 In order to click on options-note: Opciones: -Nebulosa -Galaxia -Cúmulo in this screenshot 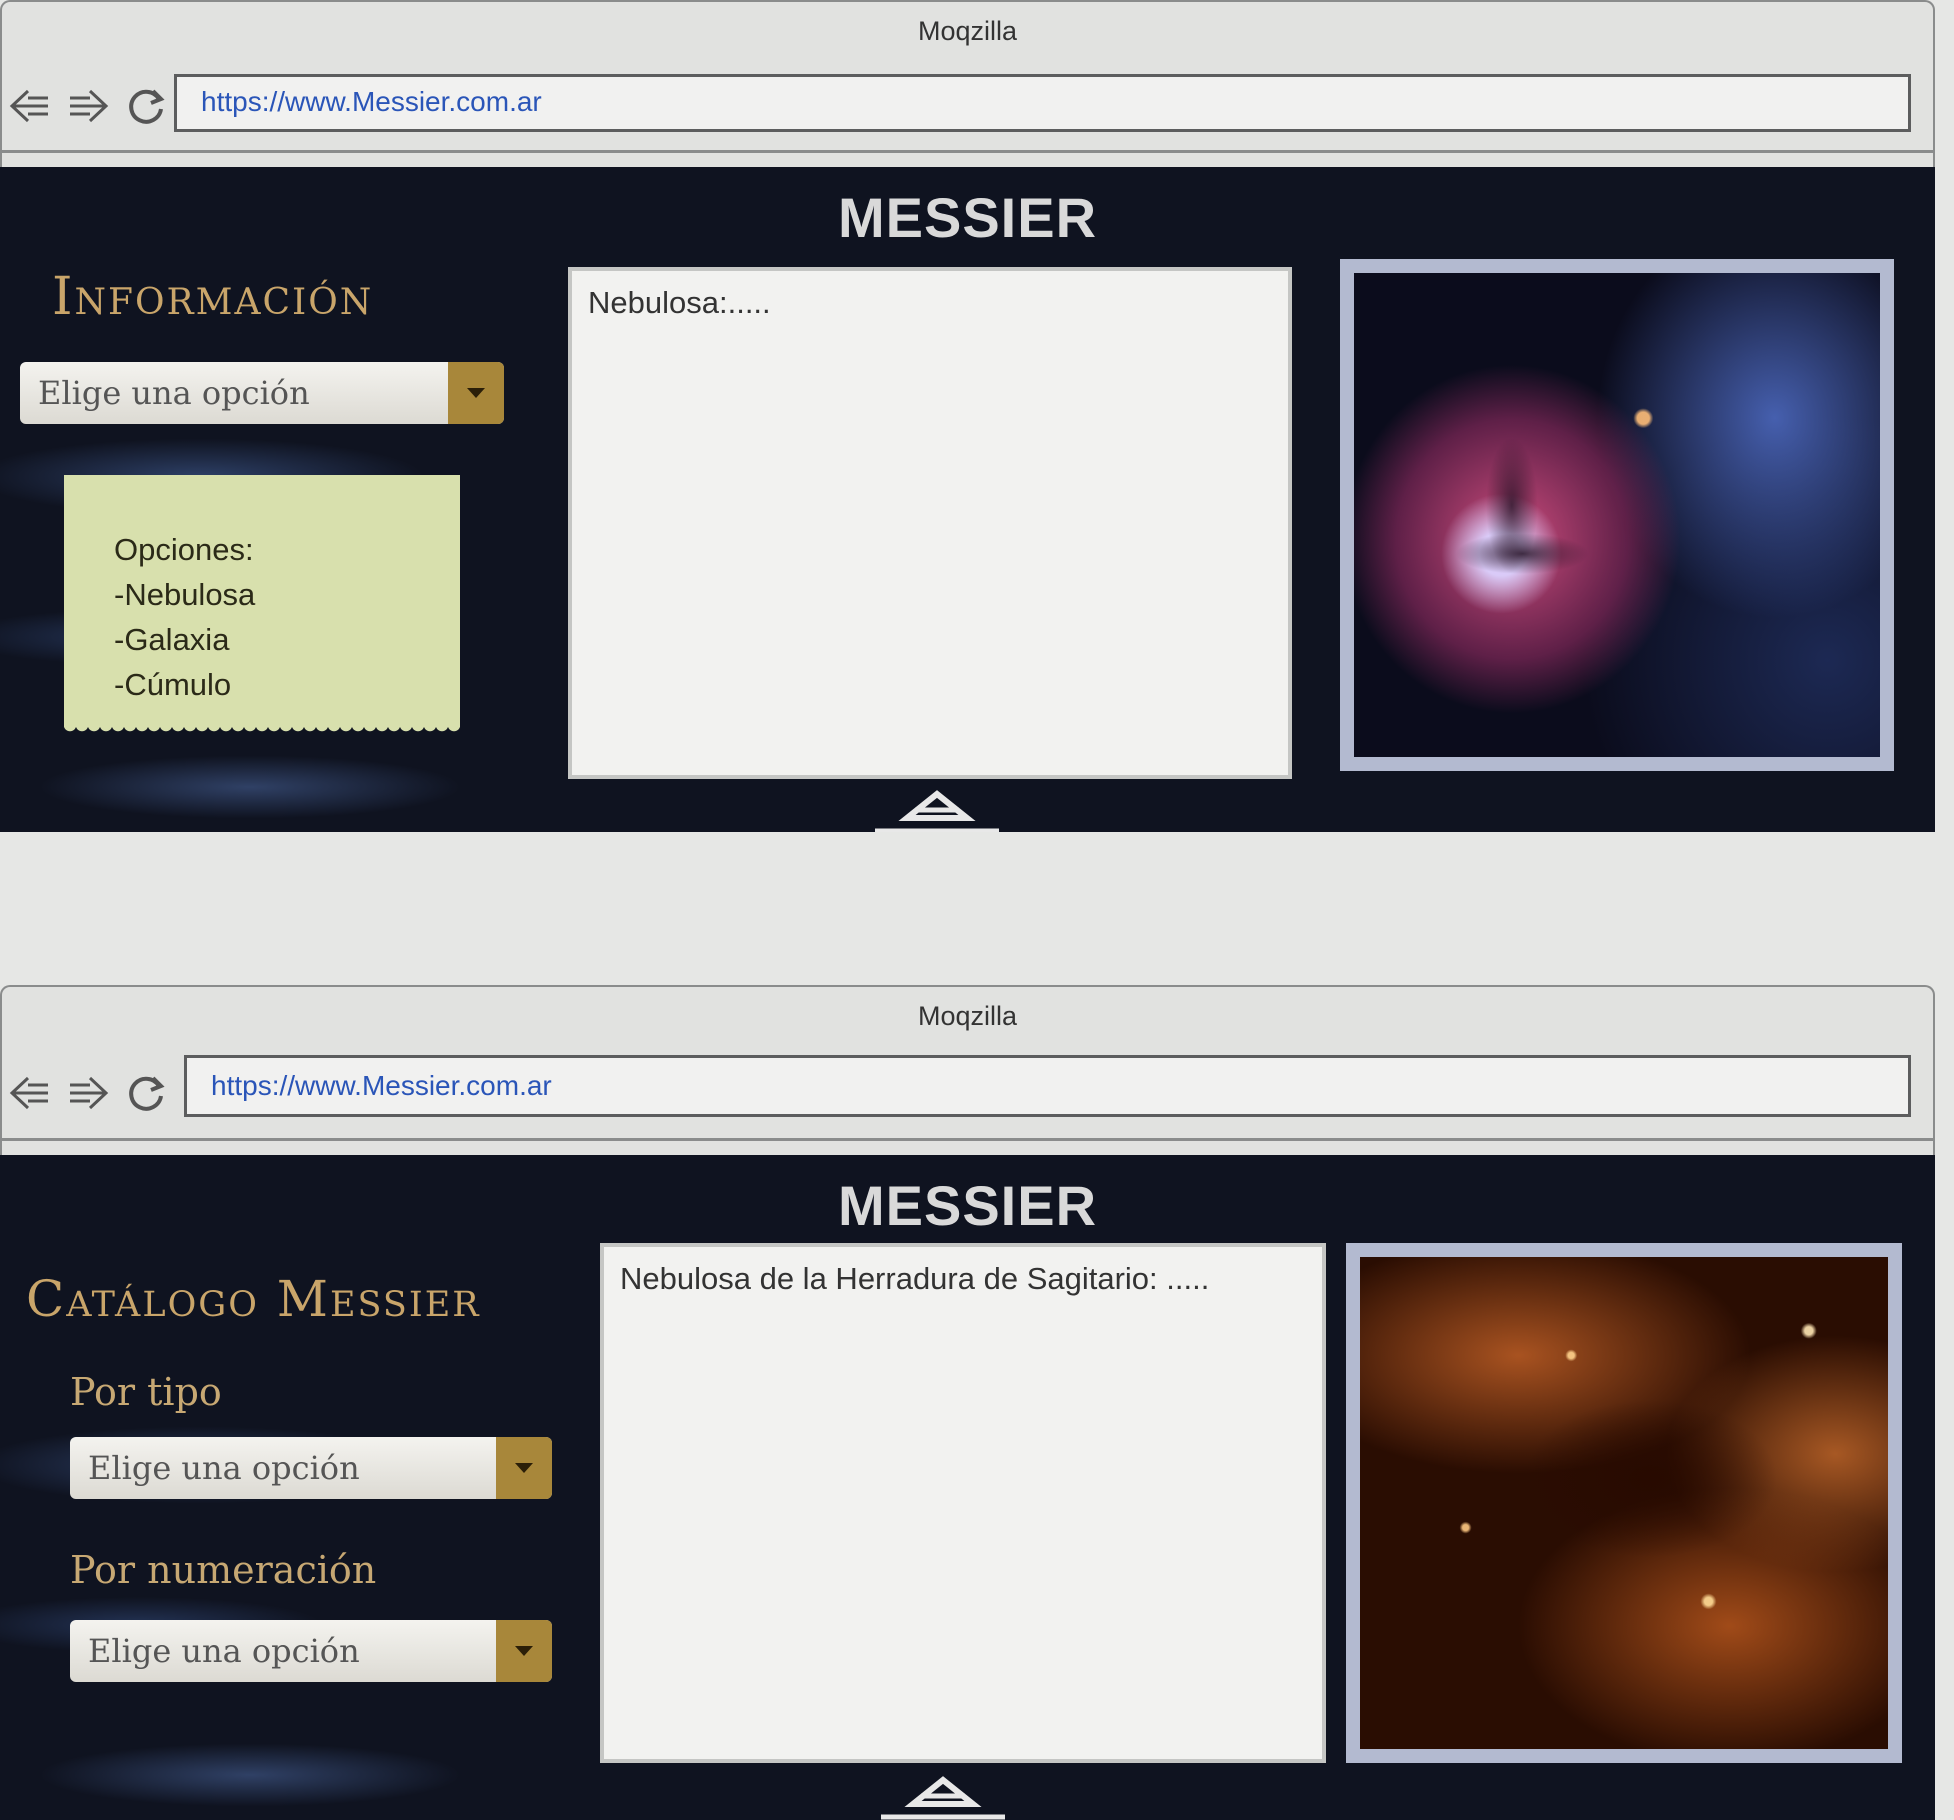, I will do `click(262, 606)`.